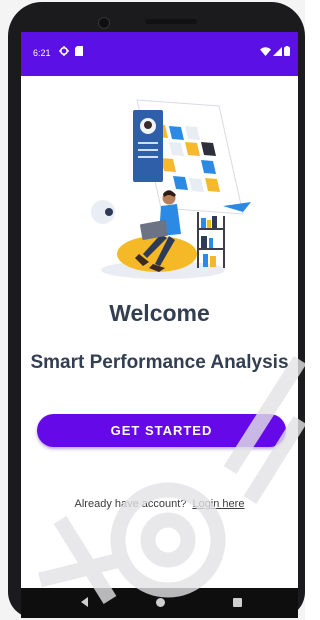  Describe the element at coordinates (103, 212) in the screenshot. I see `robot-ball-graphic` at that location.